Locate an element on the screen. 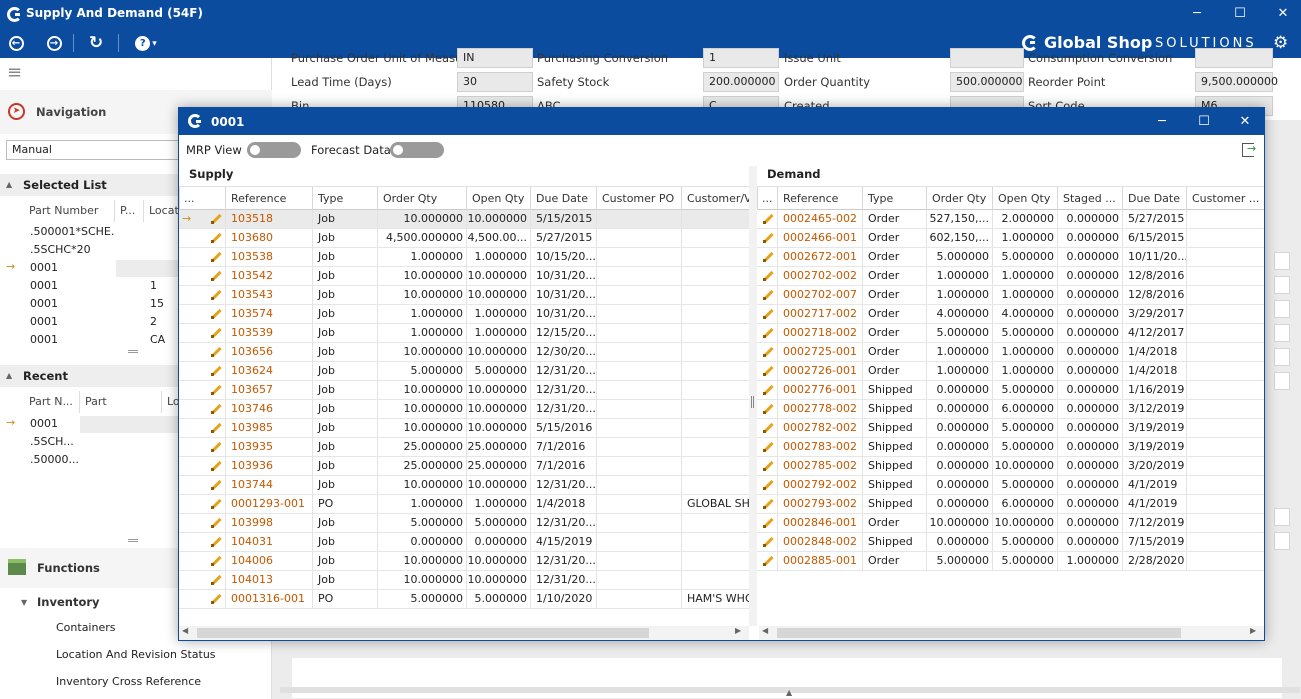 The image size is (1301, 699). column-header: Type is located at coordinates (344, 198).